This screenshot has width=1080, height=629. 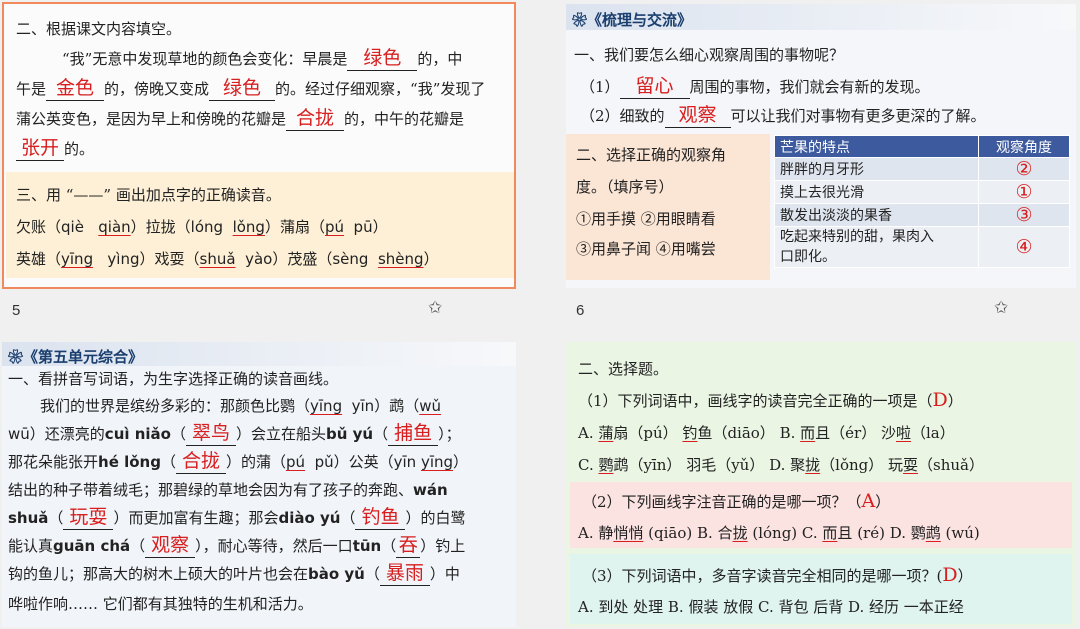 What do you see at coordinates (234, 434) in the screenshot?
I see `text-line-2: wū）还漂亮的cuì niǎo（ 翠鸟 ）会立在船头bǔ yú（ 捕鱼）；` at bounding box center [234, 434].